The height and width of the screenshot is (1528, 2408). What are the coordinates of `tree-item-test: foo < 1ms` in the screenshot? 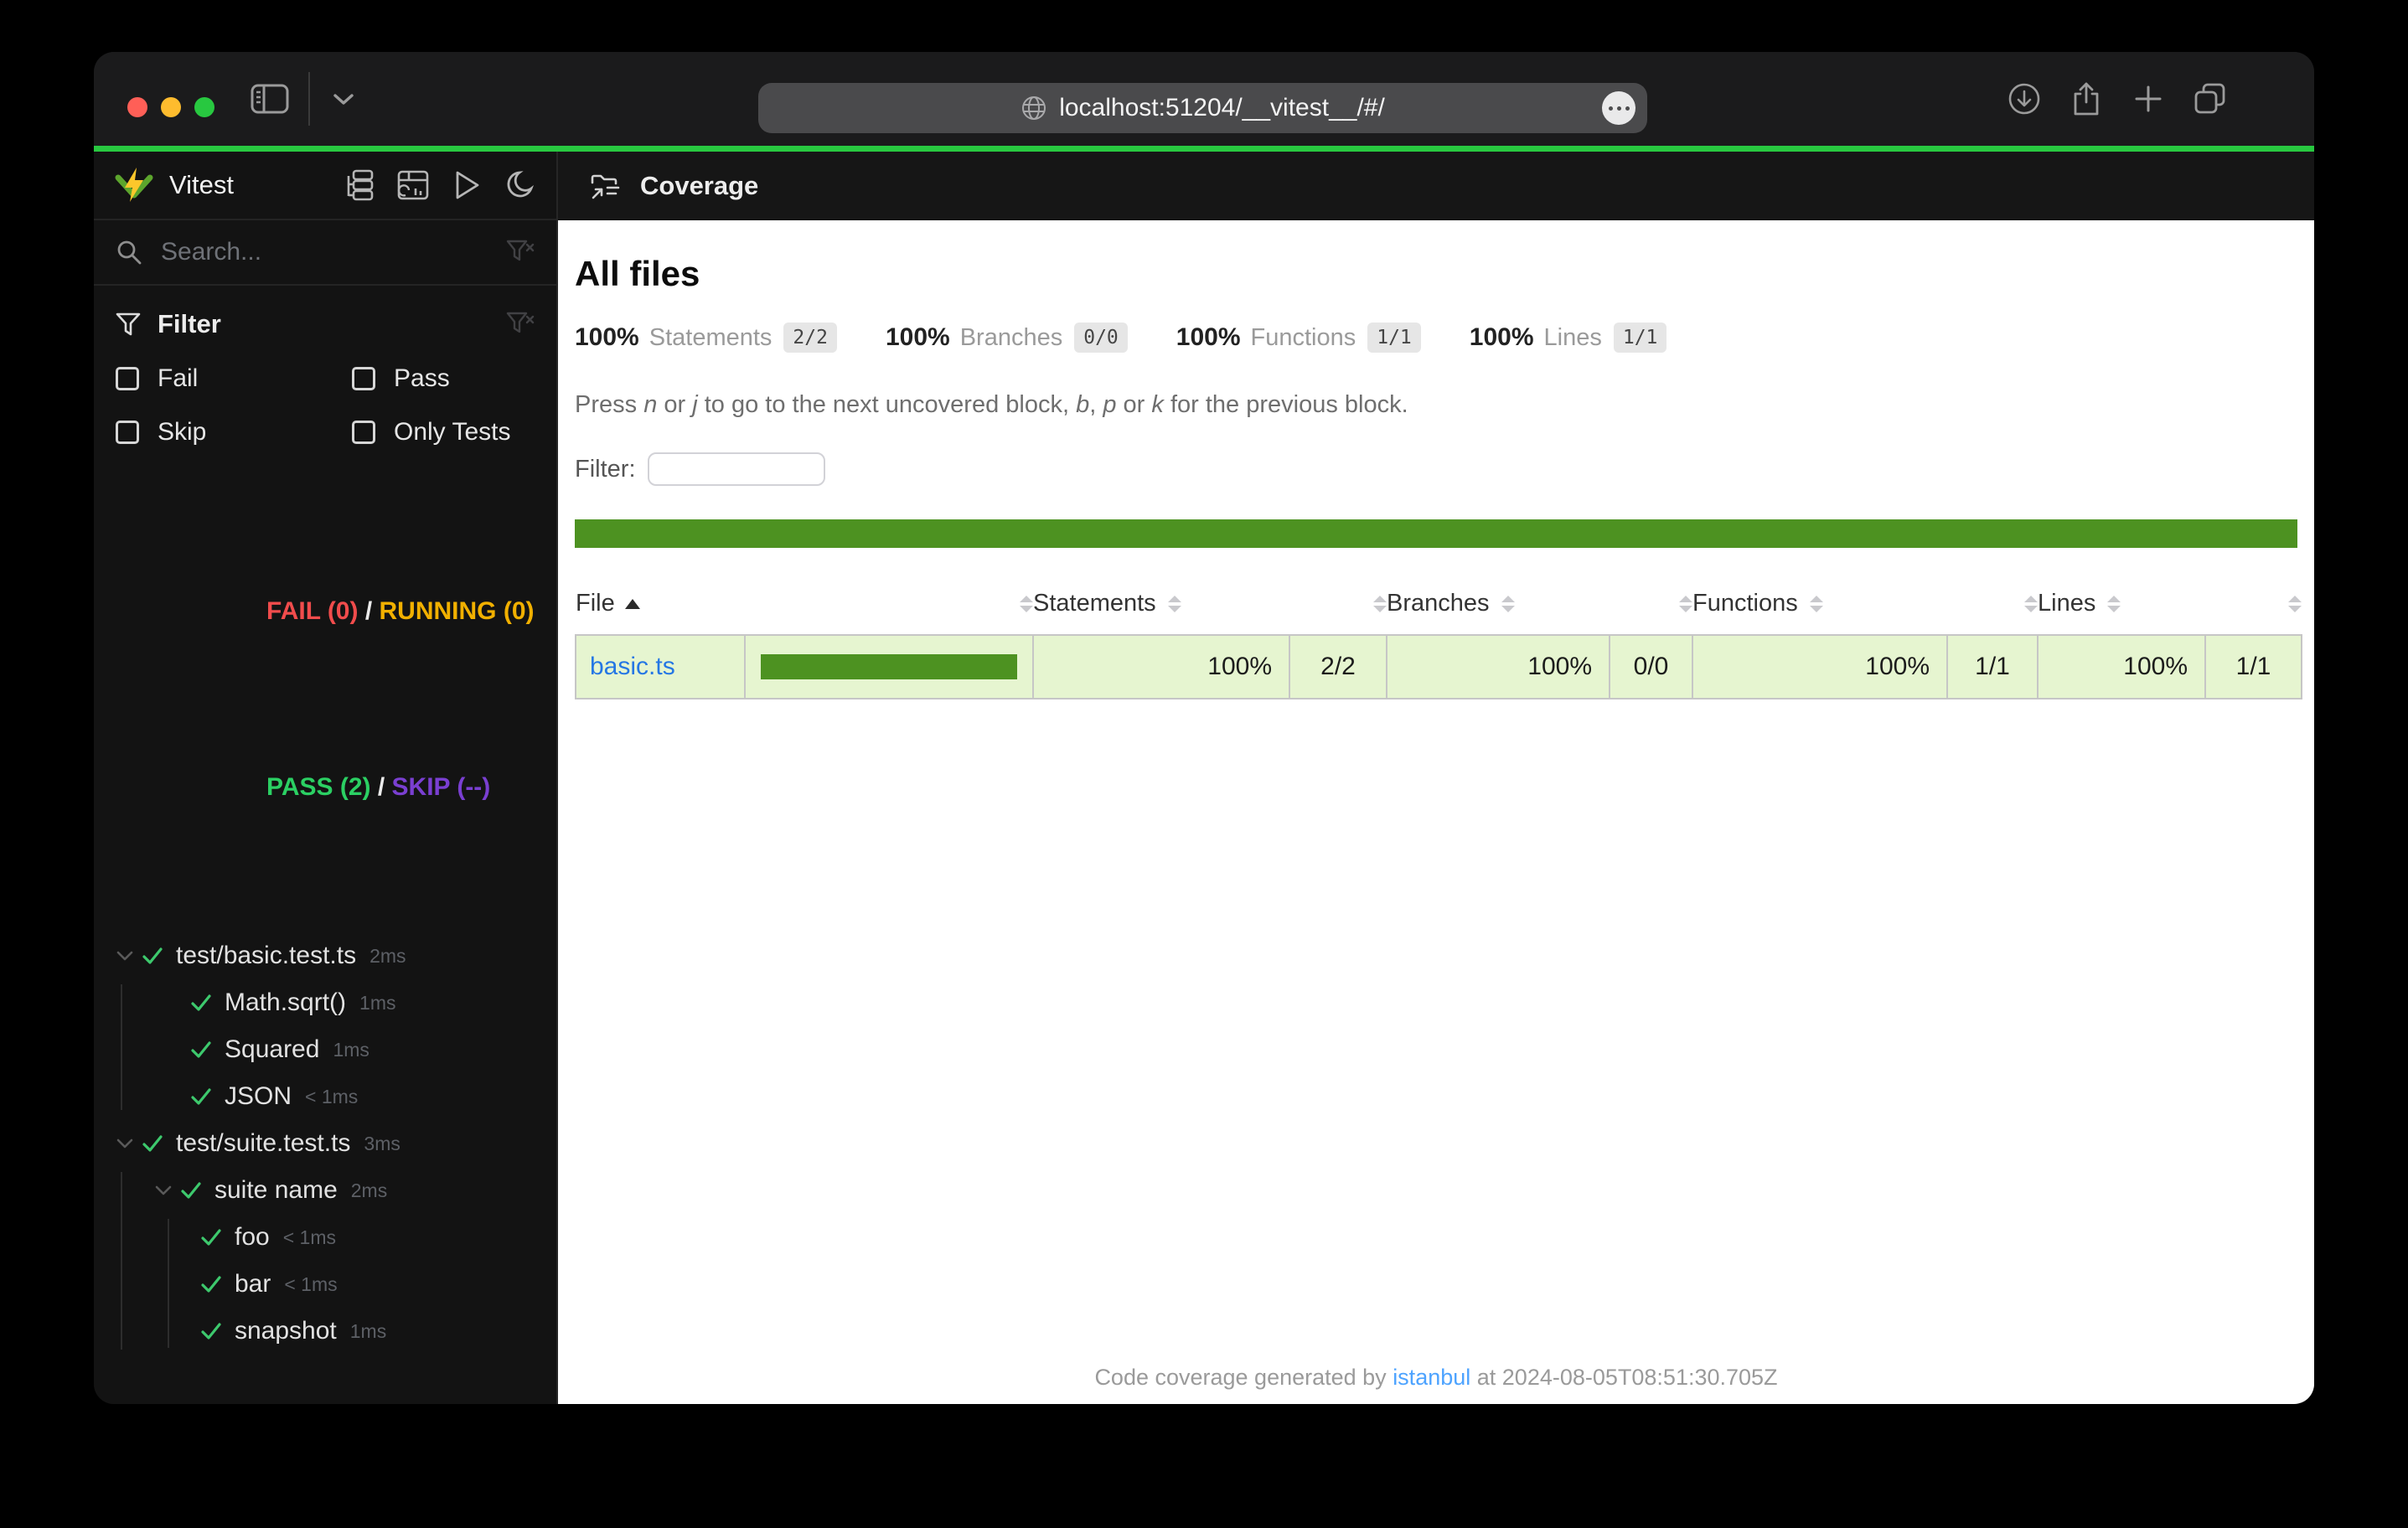 It's located at (325, 1237).